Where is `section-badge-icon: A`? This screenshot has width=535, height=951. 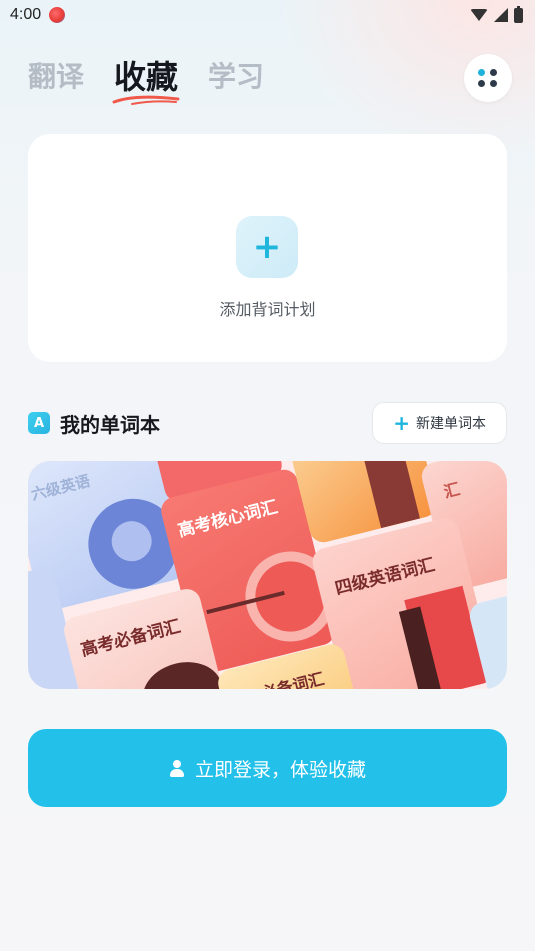 section-badge-icon: A is located at coordinates (39, 423).